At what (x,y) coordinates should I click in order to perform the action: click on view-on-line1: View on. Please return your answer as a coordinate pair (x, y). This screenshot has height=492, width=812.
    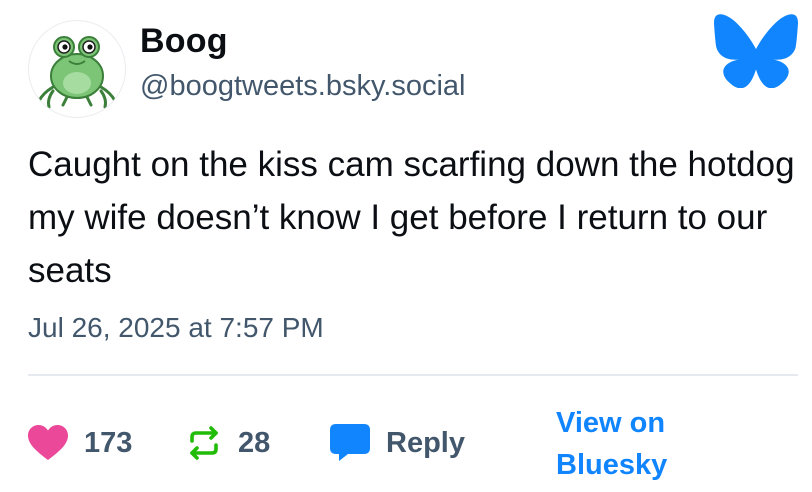
    Looking at the image, I should click on (611, 423).